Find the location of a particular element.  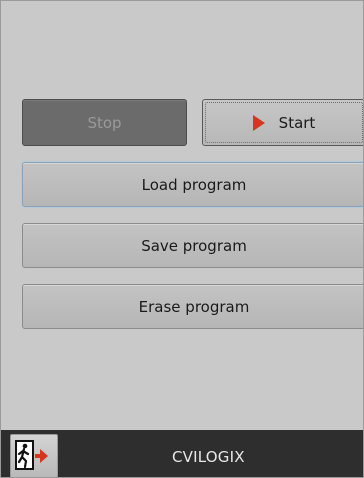

exit-door-icon is located at coordinates (31, 455).